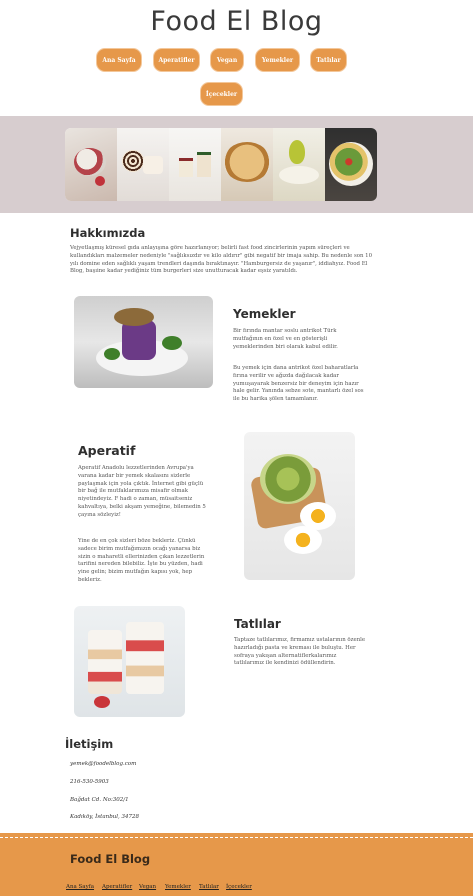 The width and height of the screenshot is (473, 896). What do you see at coordinates (99, 800) in the screenshot?
I see `contact-address-line-1: Bağdat Cd. No:302/1` at bounding box center [99, 800].